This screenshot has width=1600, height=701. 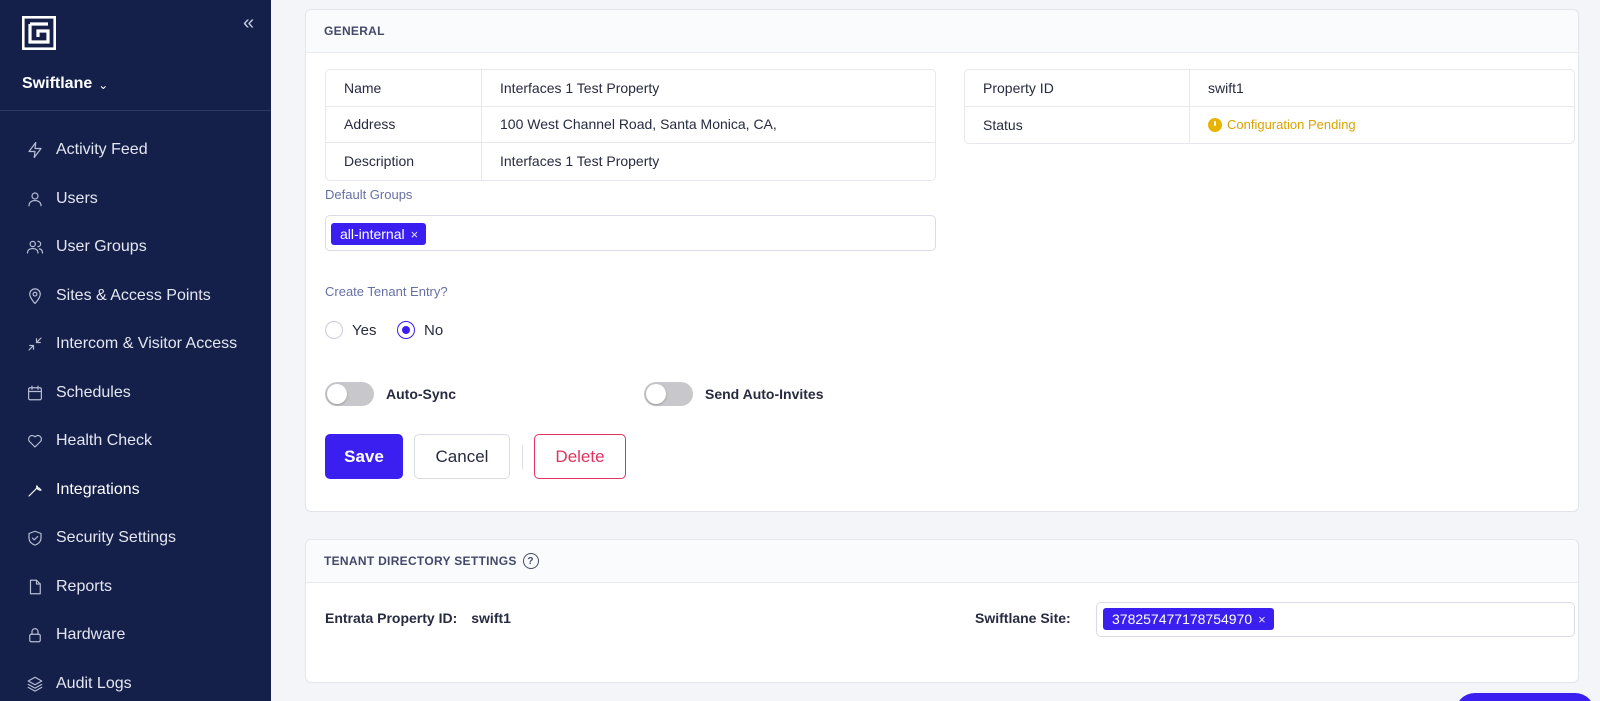 I want to click on sidebar-item-user-groups: User Groups, so click(x=135, y=247).